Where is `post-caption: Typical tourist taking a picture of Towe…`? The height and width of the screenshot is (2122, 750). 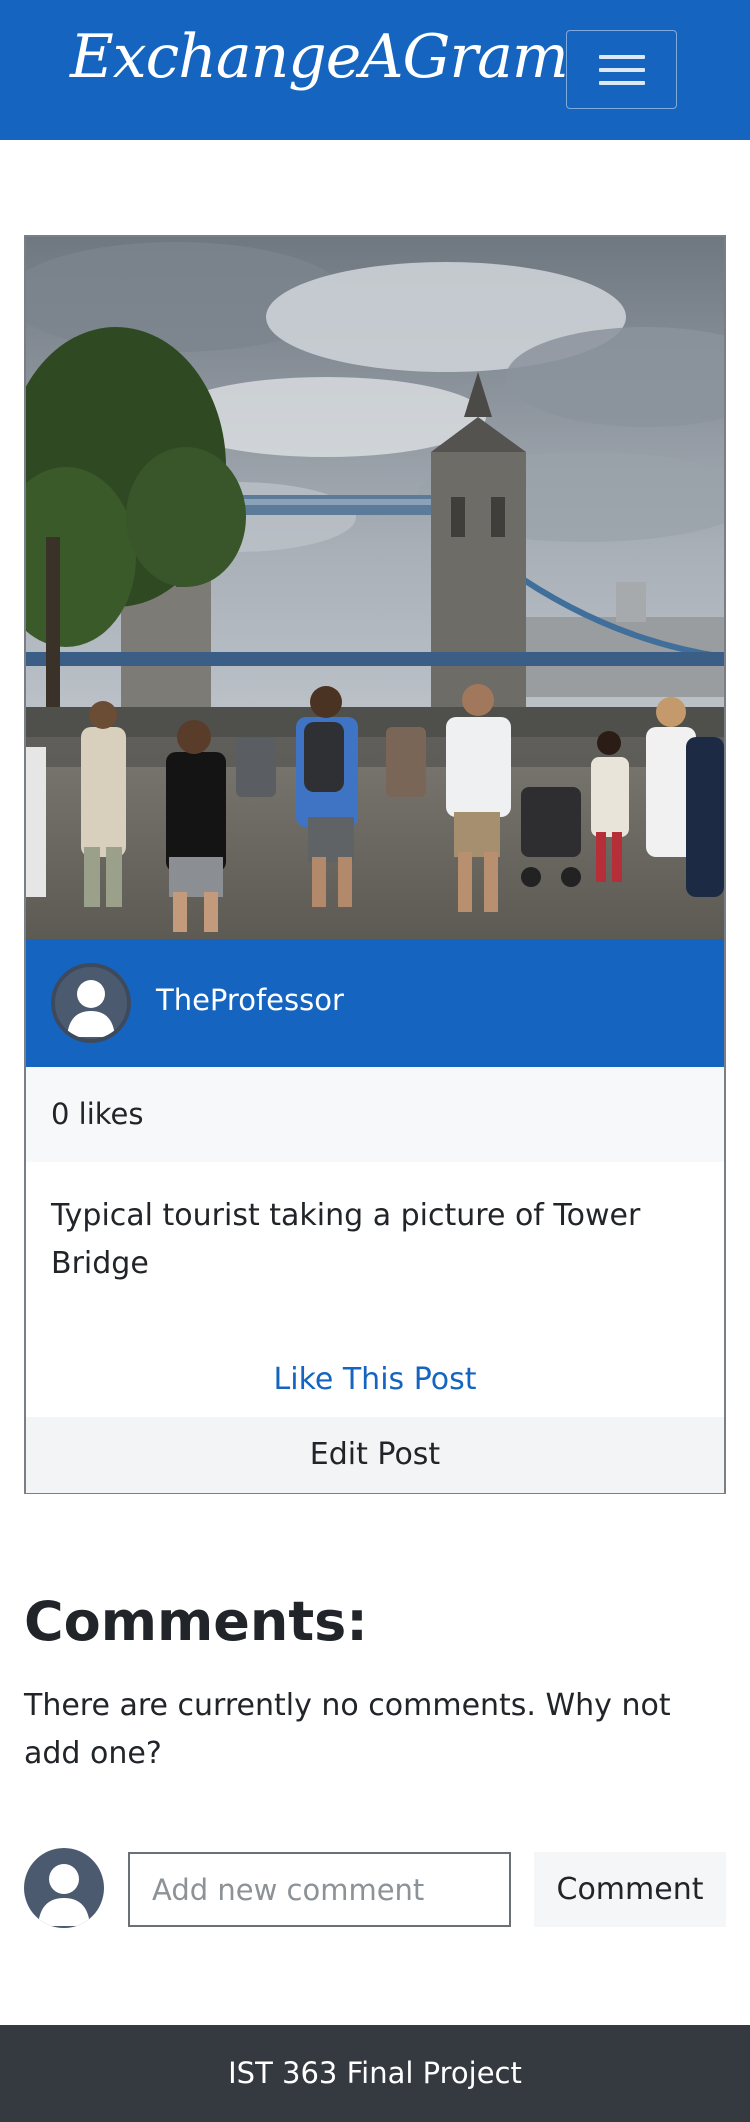 post-caption: Typical tourist taking a picture of Towe… is located at coordinates (346, 1239).